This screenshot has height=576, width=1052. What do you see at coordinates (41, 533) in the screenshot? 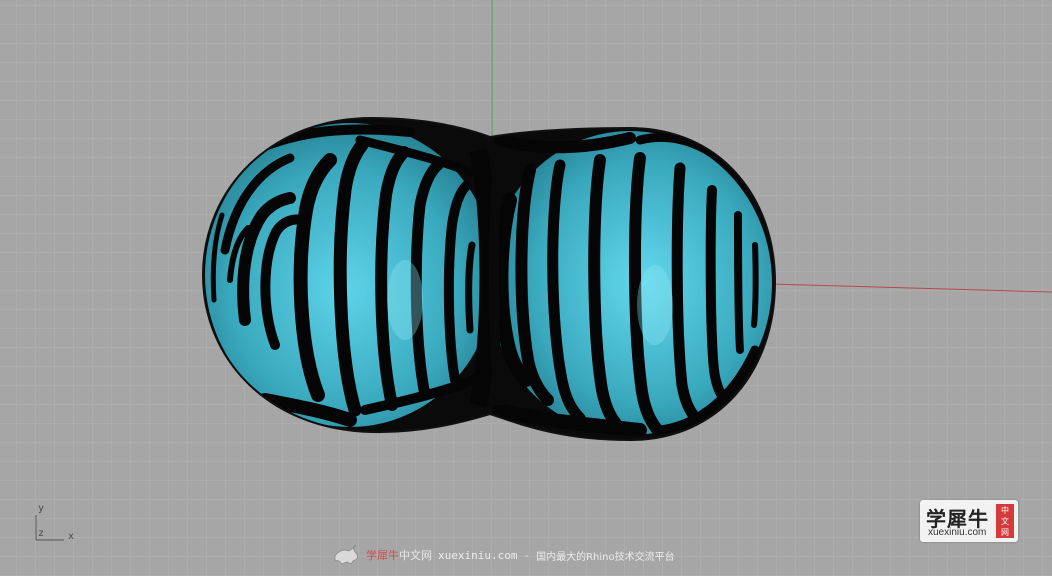
I see `axis-label-z: z` at bounding box center [41, 533].